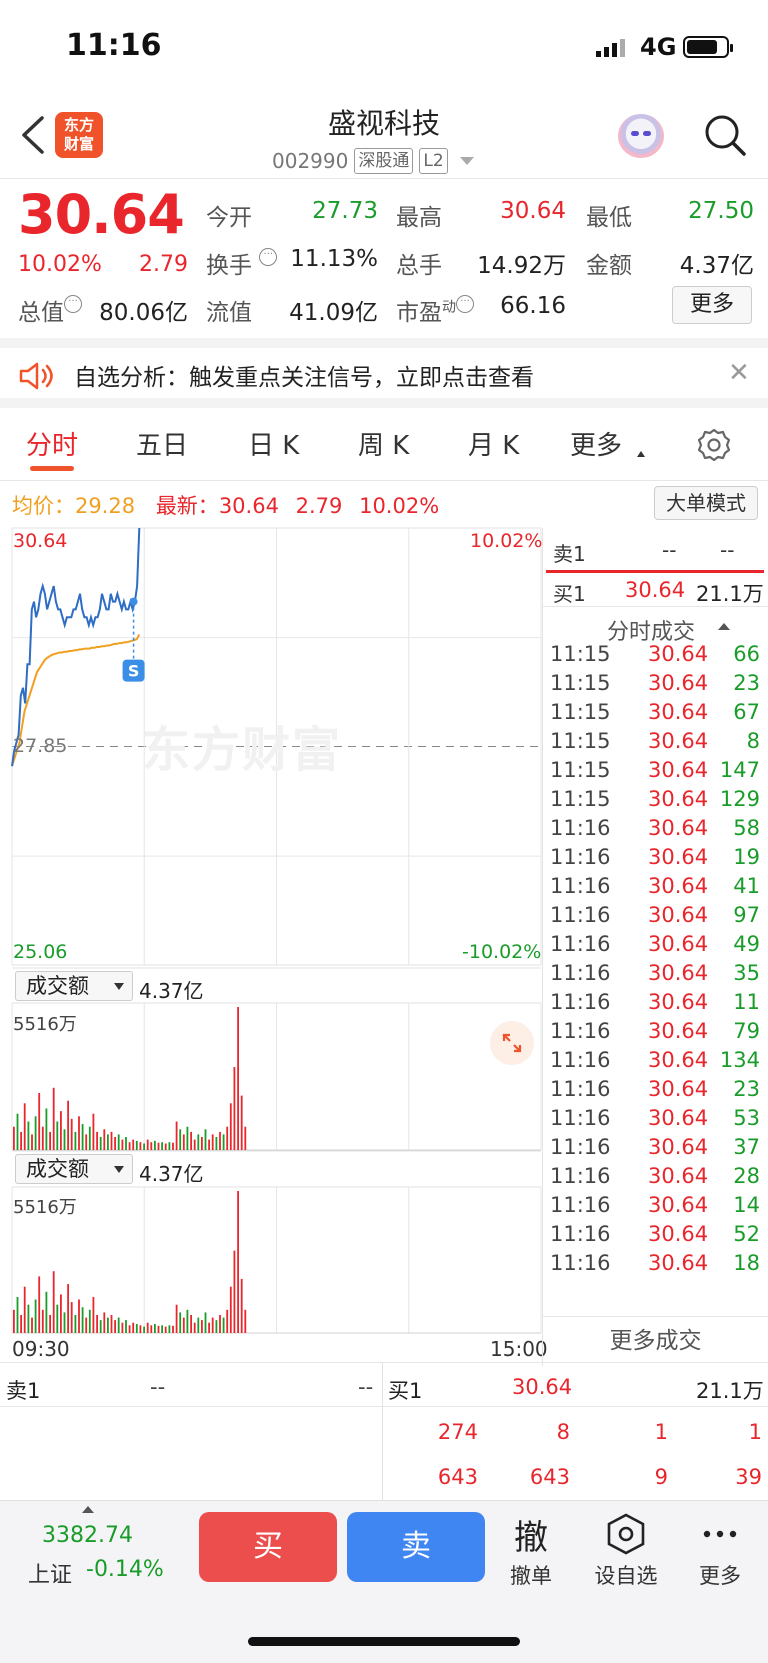 This screenshot has width=768, height=1663. Describe the element at coordinates (712, 305) in the screenshot. I see `more-quote-button: 更多` at that location.